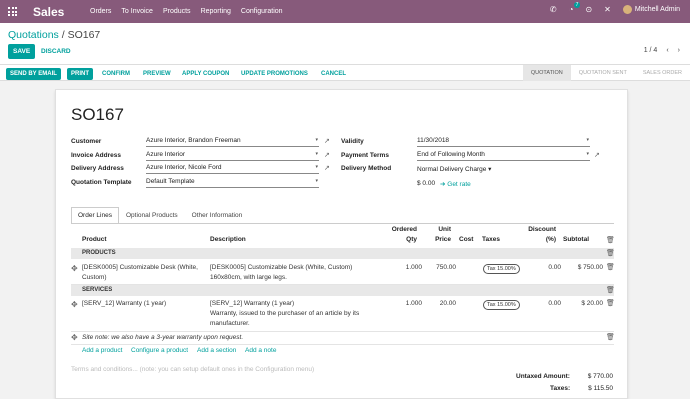 This screenshot has height=399, width=690. Describe the element at coordinates (441, 304) in the screenshot. I see `line2-price: 20.00` at that location.